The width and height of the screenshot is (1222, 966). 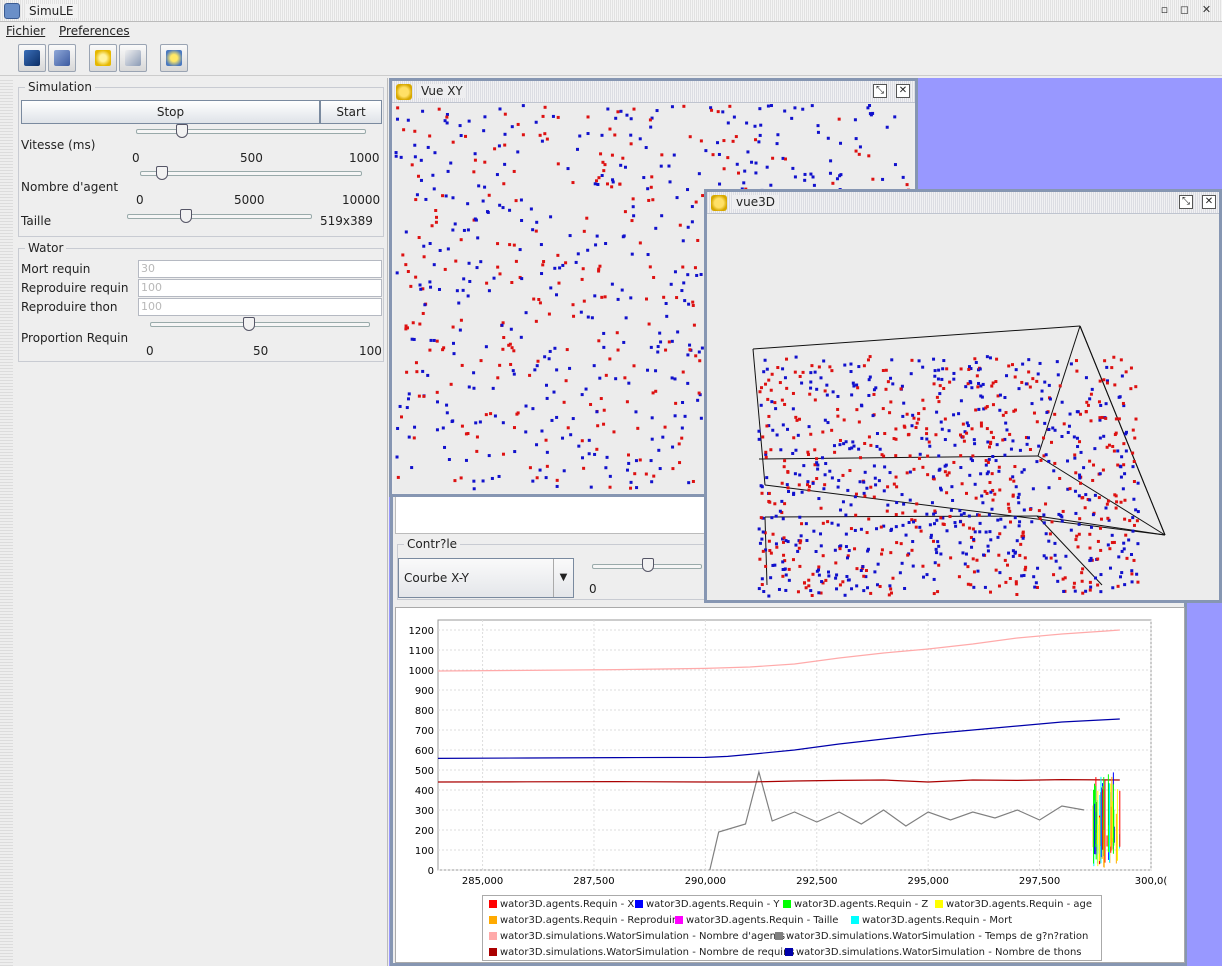 What do you see at coordinates (260, 288) in the screenshot?
I see `reproduire-requin-field: 100` at bounding box center [260, 288].